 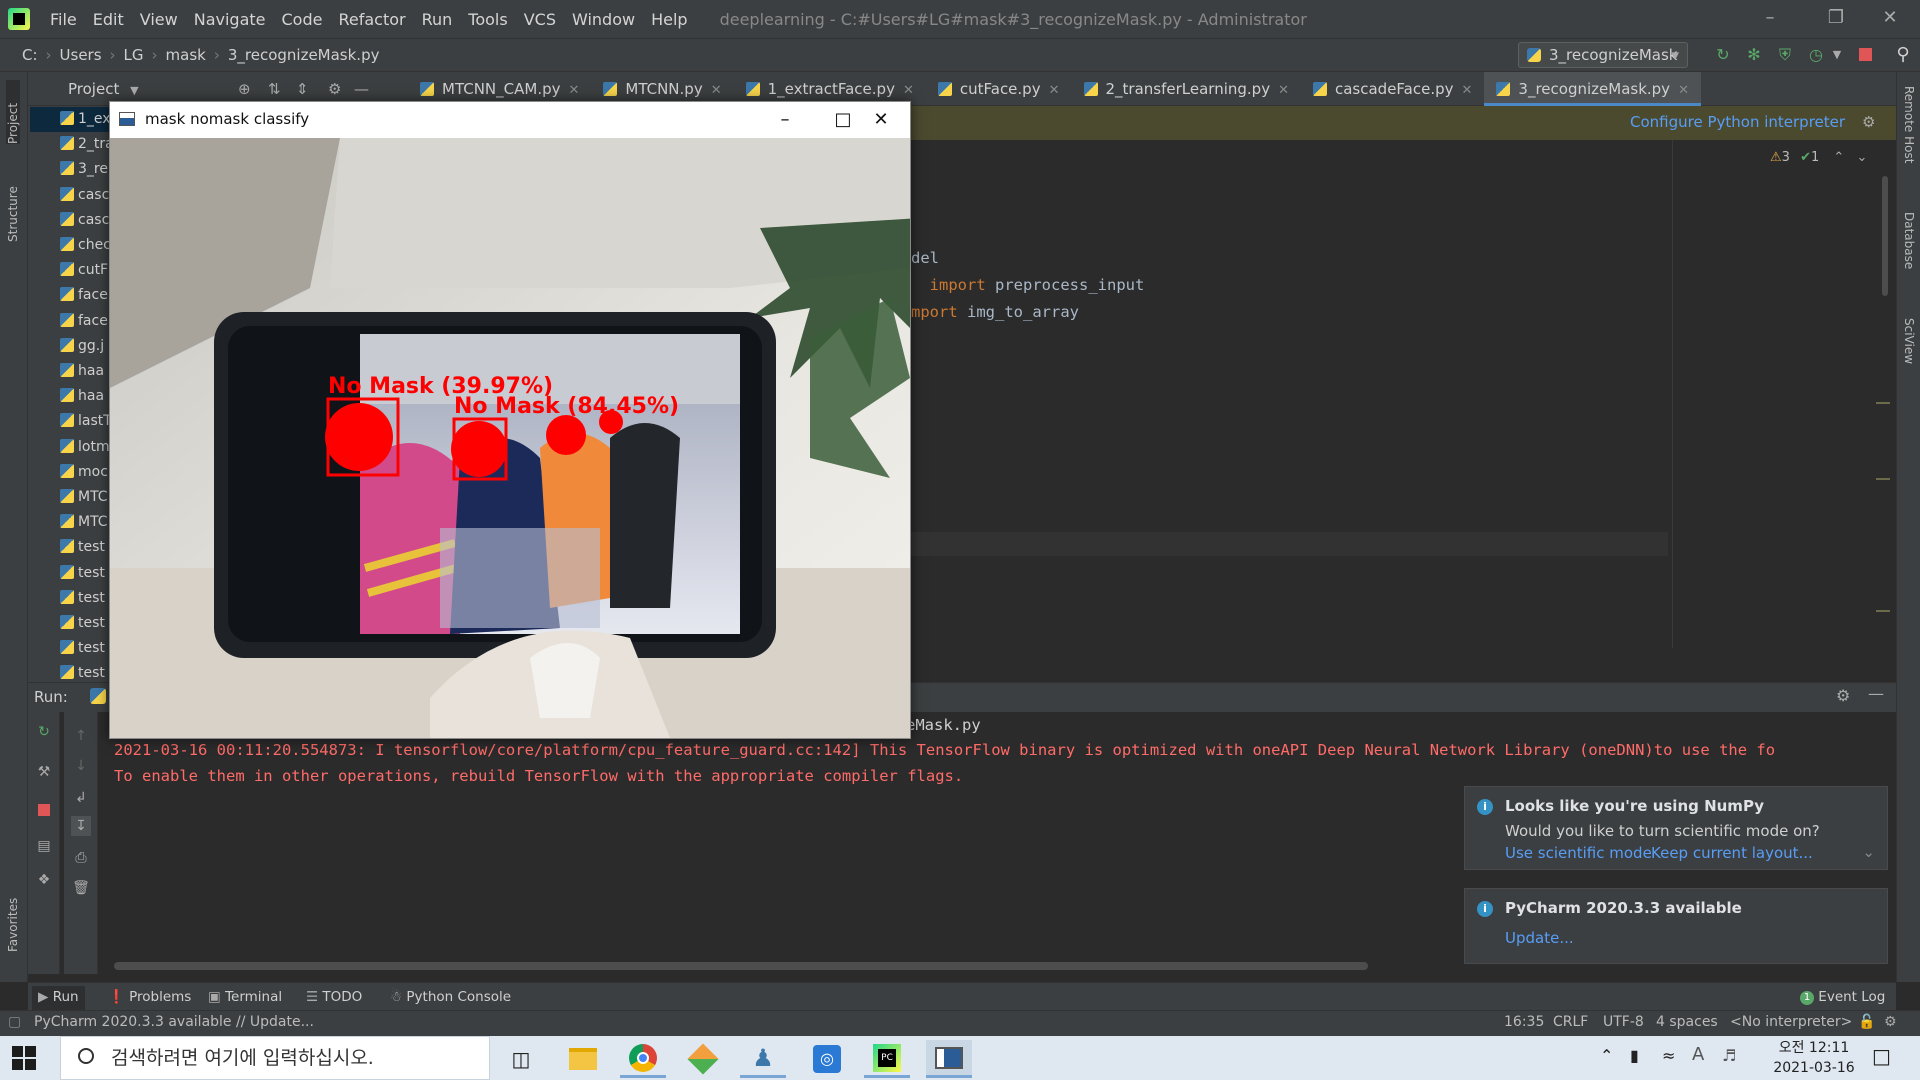 What do you see at coordinates (87, 144) in the screenshot?
I see `project-file-item: 2_tra` at bounding box center [87, 144].